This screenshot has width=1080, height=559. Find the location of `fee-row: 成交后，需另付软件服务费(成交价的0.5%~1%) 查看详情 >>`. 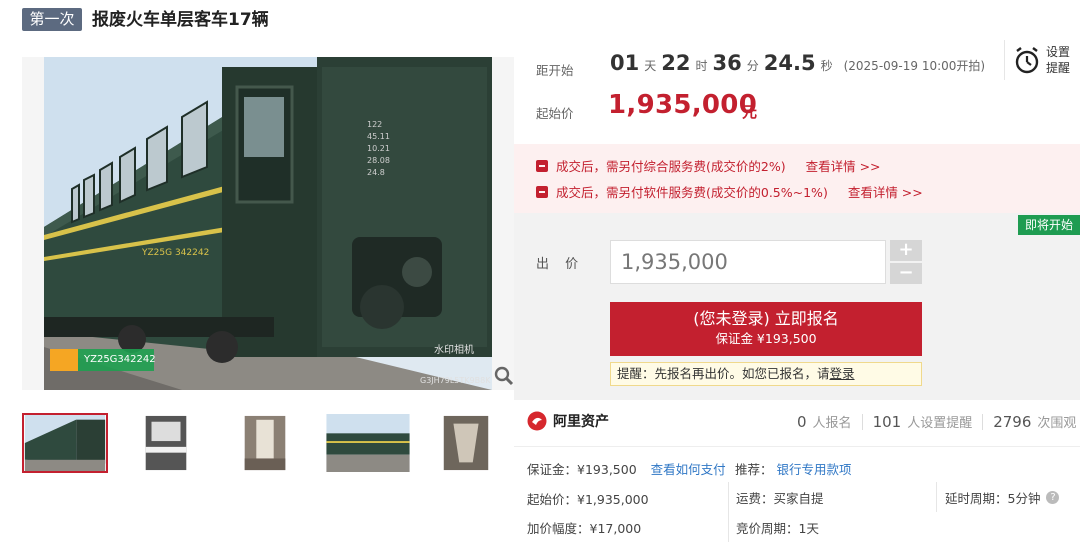

fee-row: 成交后，需另付软件服务费(成交价的0.5%~1%) 查看详情 >> is located at coordinates (729, 191).